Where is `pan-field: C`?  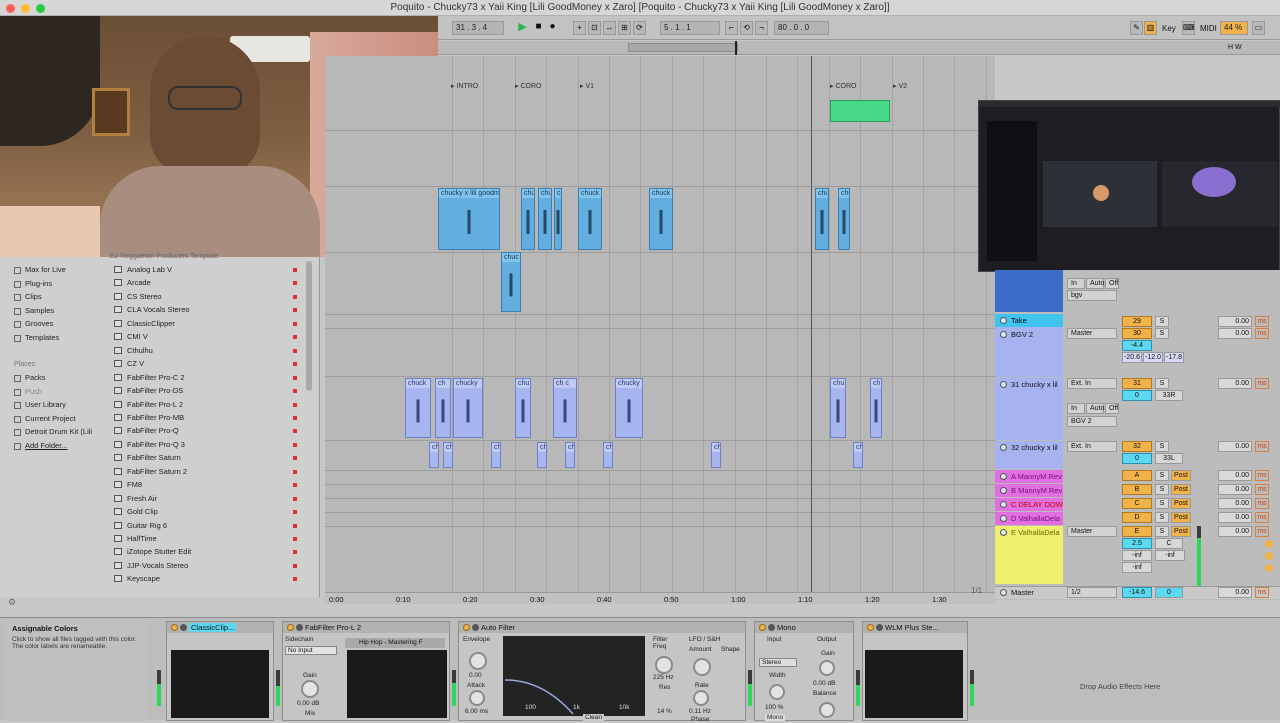 pan-field: C is located at coordinates (1169, 543).